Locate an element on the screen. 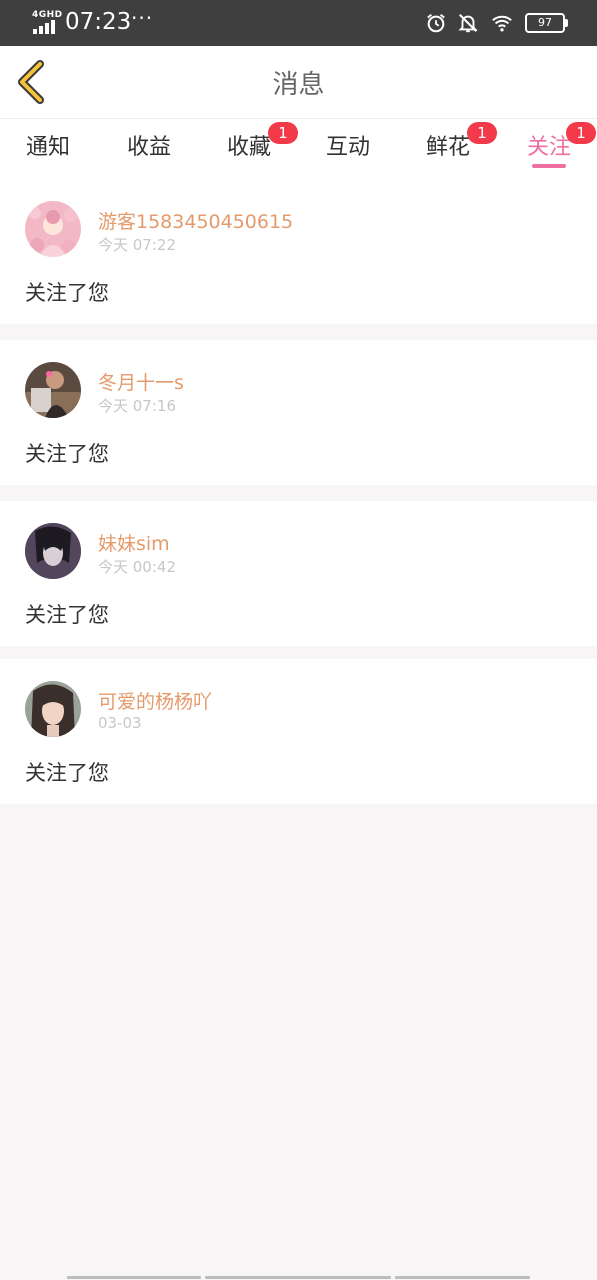 The height and width of the screenshot is (1280, 597). tab-label: 鲜花 is located at coordinates (447, 147).